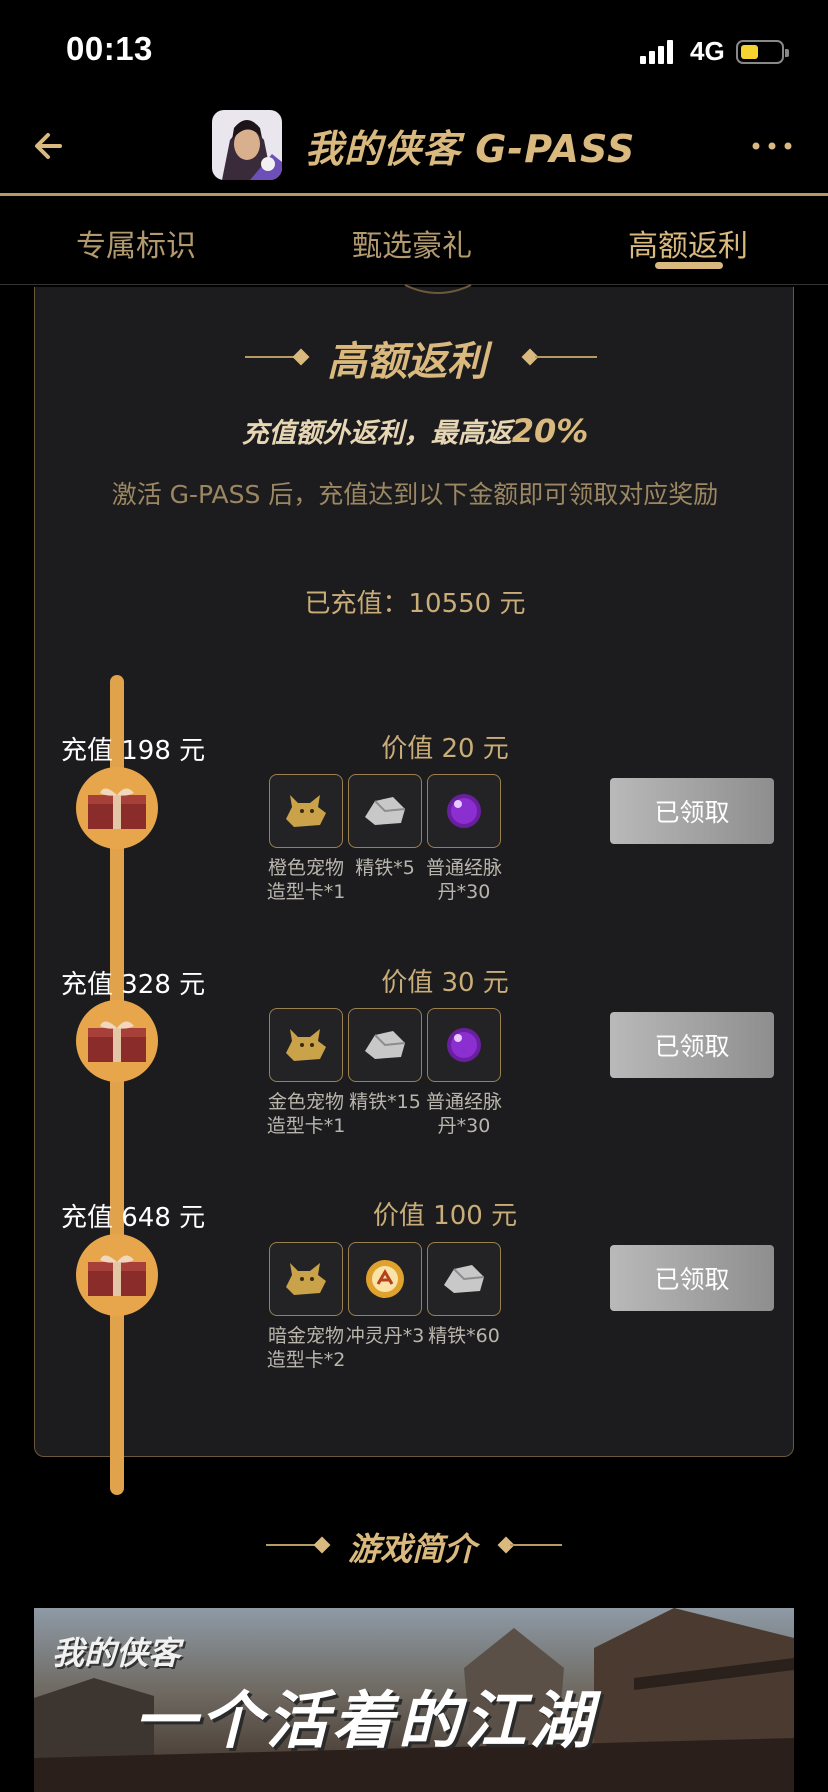 This screenshot has height=1792, width=828. What do you see at coordinates (657, 52) in the screenshot?
I see `signal-icon` at bounding box center [657, 52].